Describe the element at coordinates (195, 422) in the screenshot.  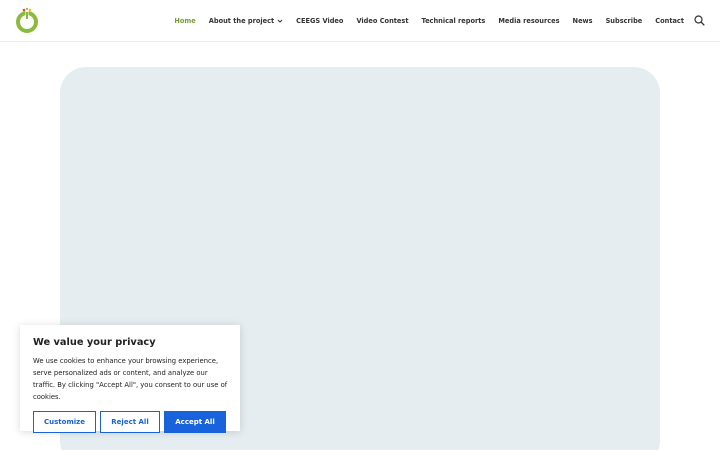
I see `accept-all-button: Accept All` at that location.